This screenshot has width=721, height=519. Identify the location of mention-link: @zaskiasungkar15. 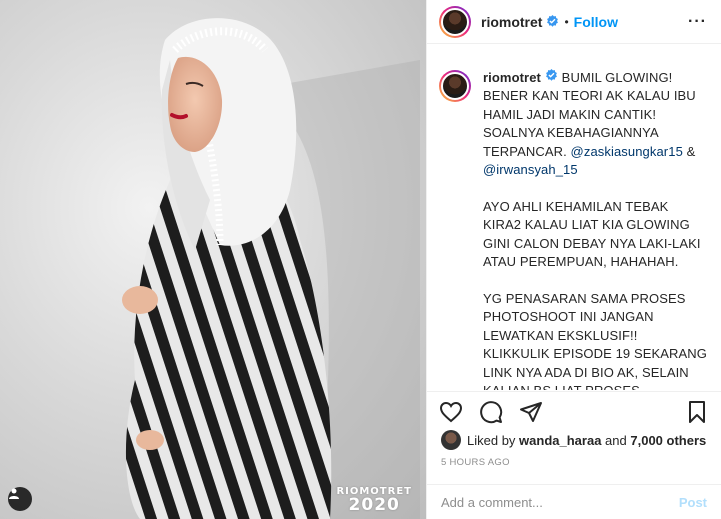
(627, 151).